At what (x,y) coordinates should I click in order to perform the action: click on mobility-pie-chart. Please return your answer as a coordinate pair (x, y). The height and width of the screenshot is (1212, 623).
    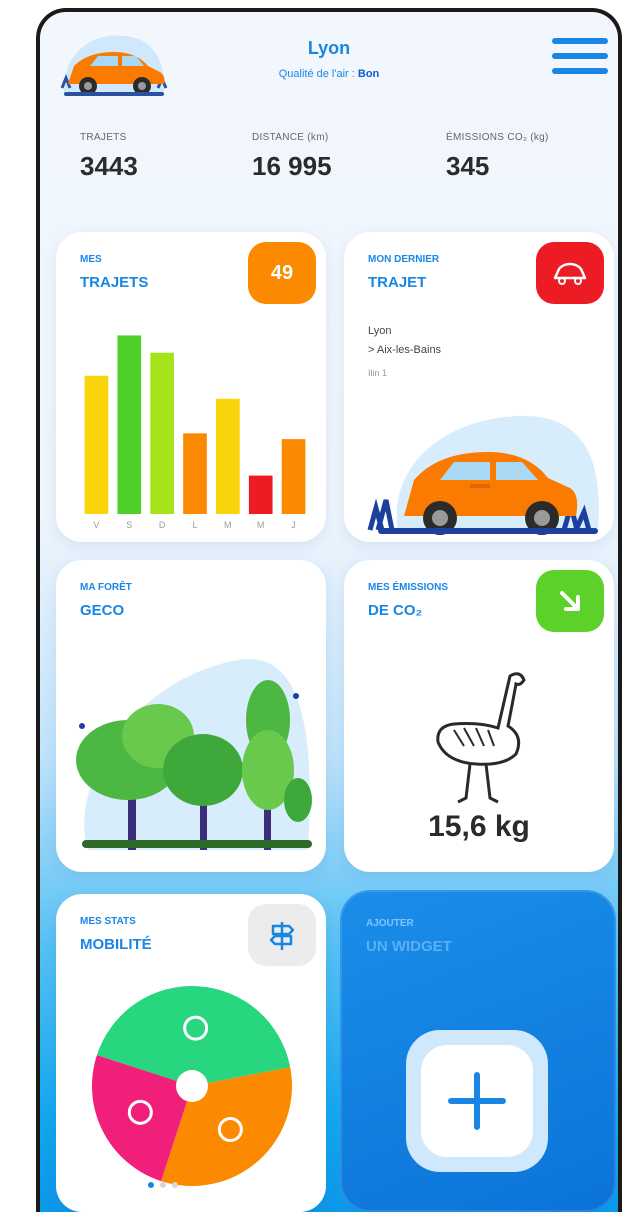
    Looking at the image, I should click on (191, 1086).